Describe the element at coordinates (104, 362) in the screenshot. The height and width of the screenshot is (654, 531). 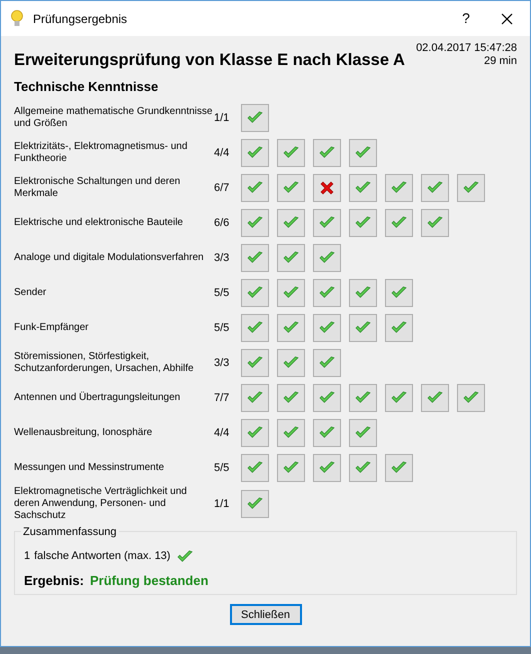
I see `topic-label: Störemissionen, Störfestigkeit, Schutzanforderungen, Ursachen, Abhilfe` at that location.